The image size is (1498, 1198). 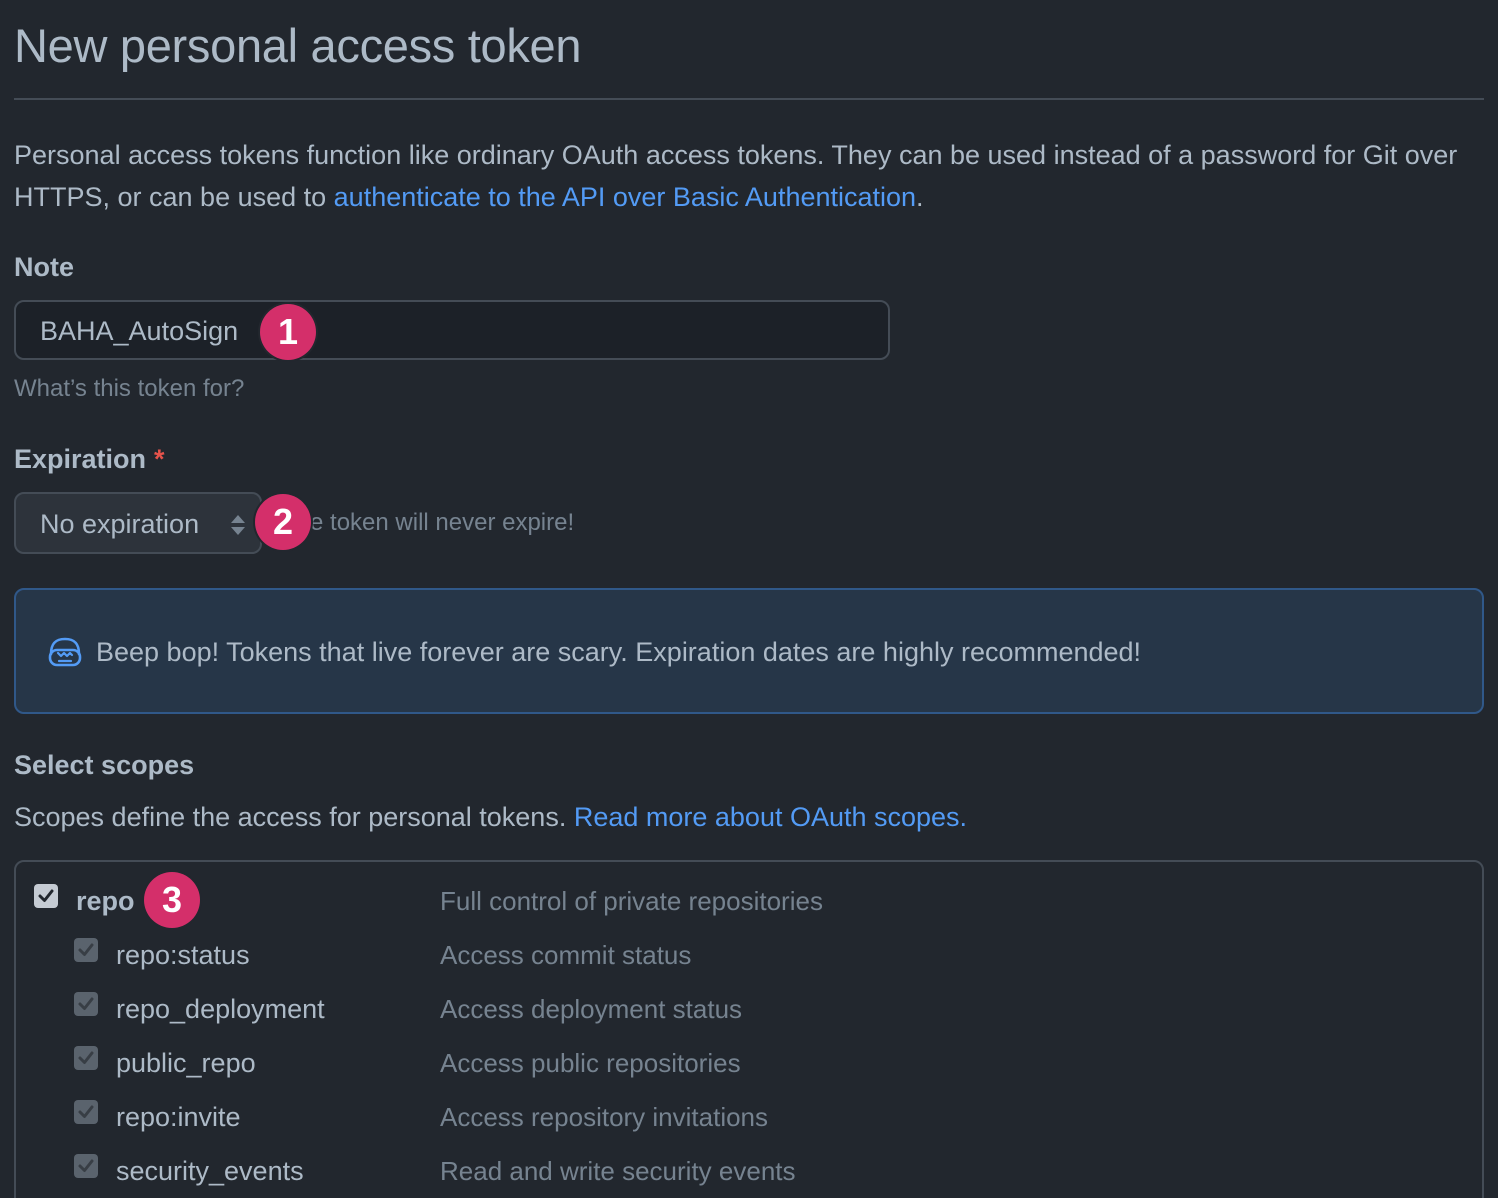 What do you see at coordinates (119, 524) in the screenshot?
I see `expiration-select-value: No expiration` at bounding box center [119, 524].